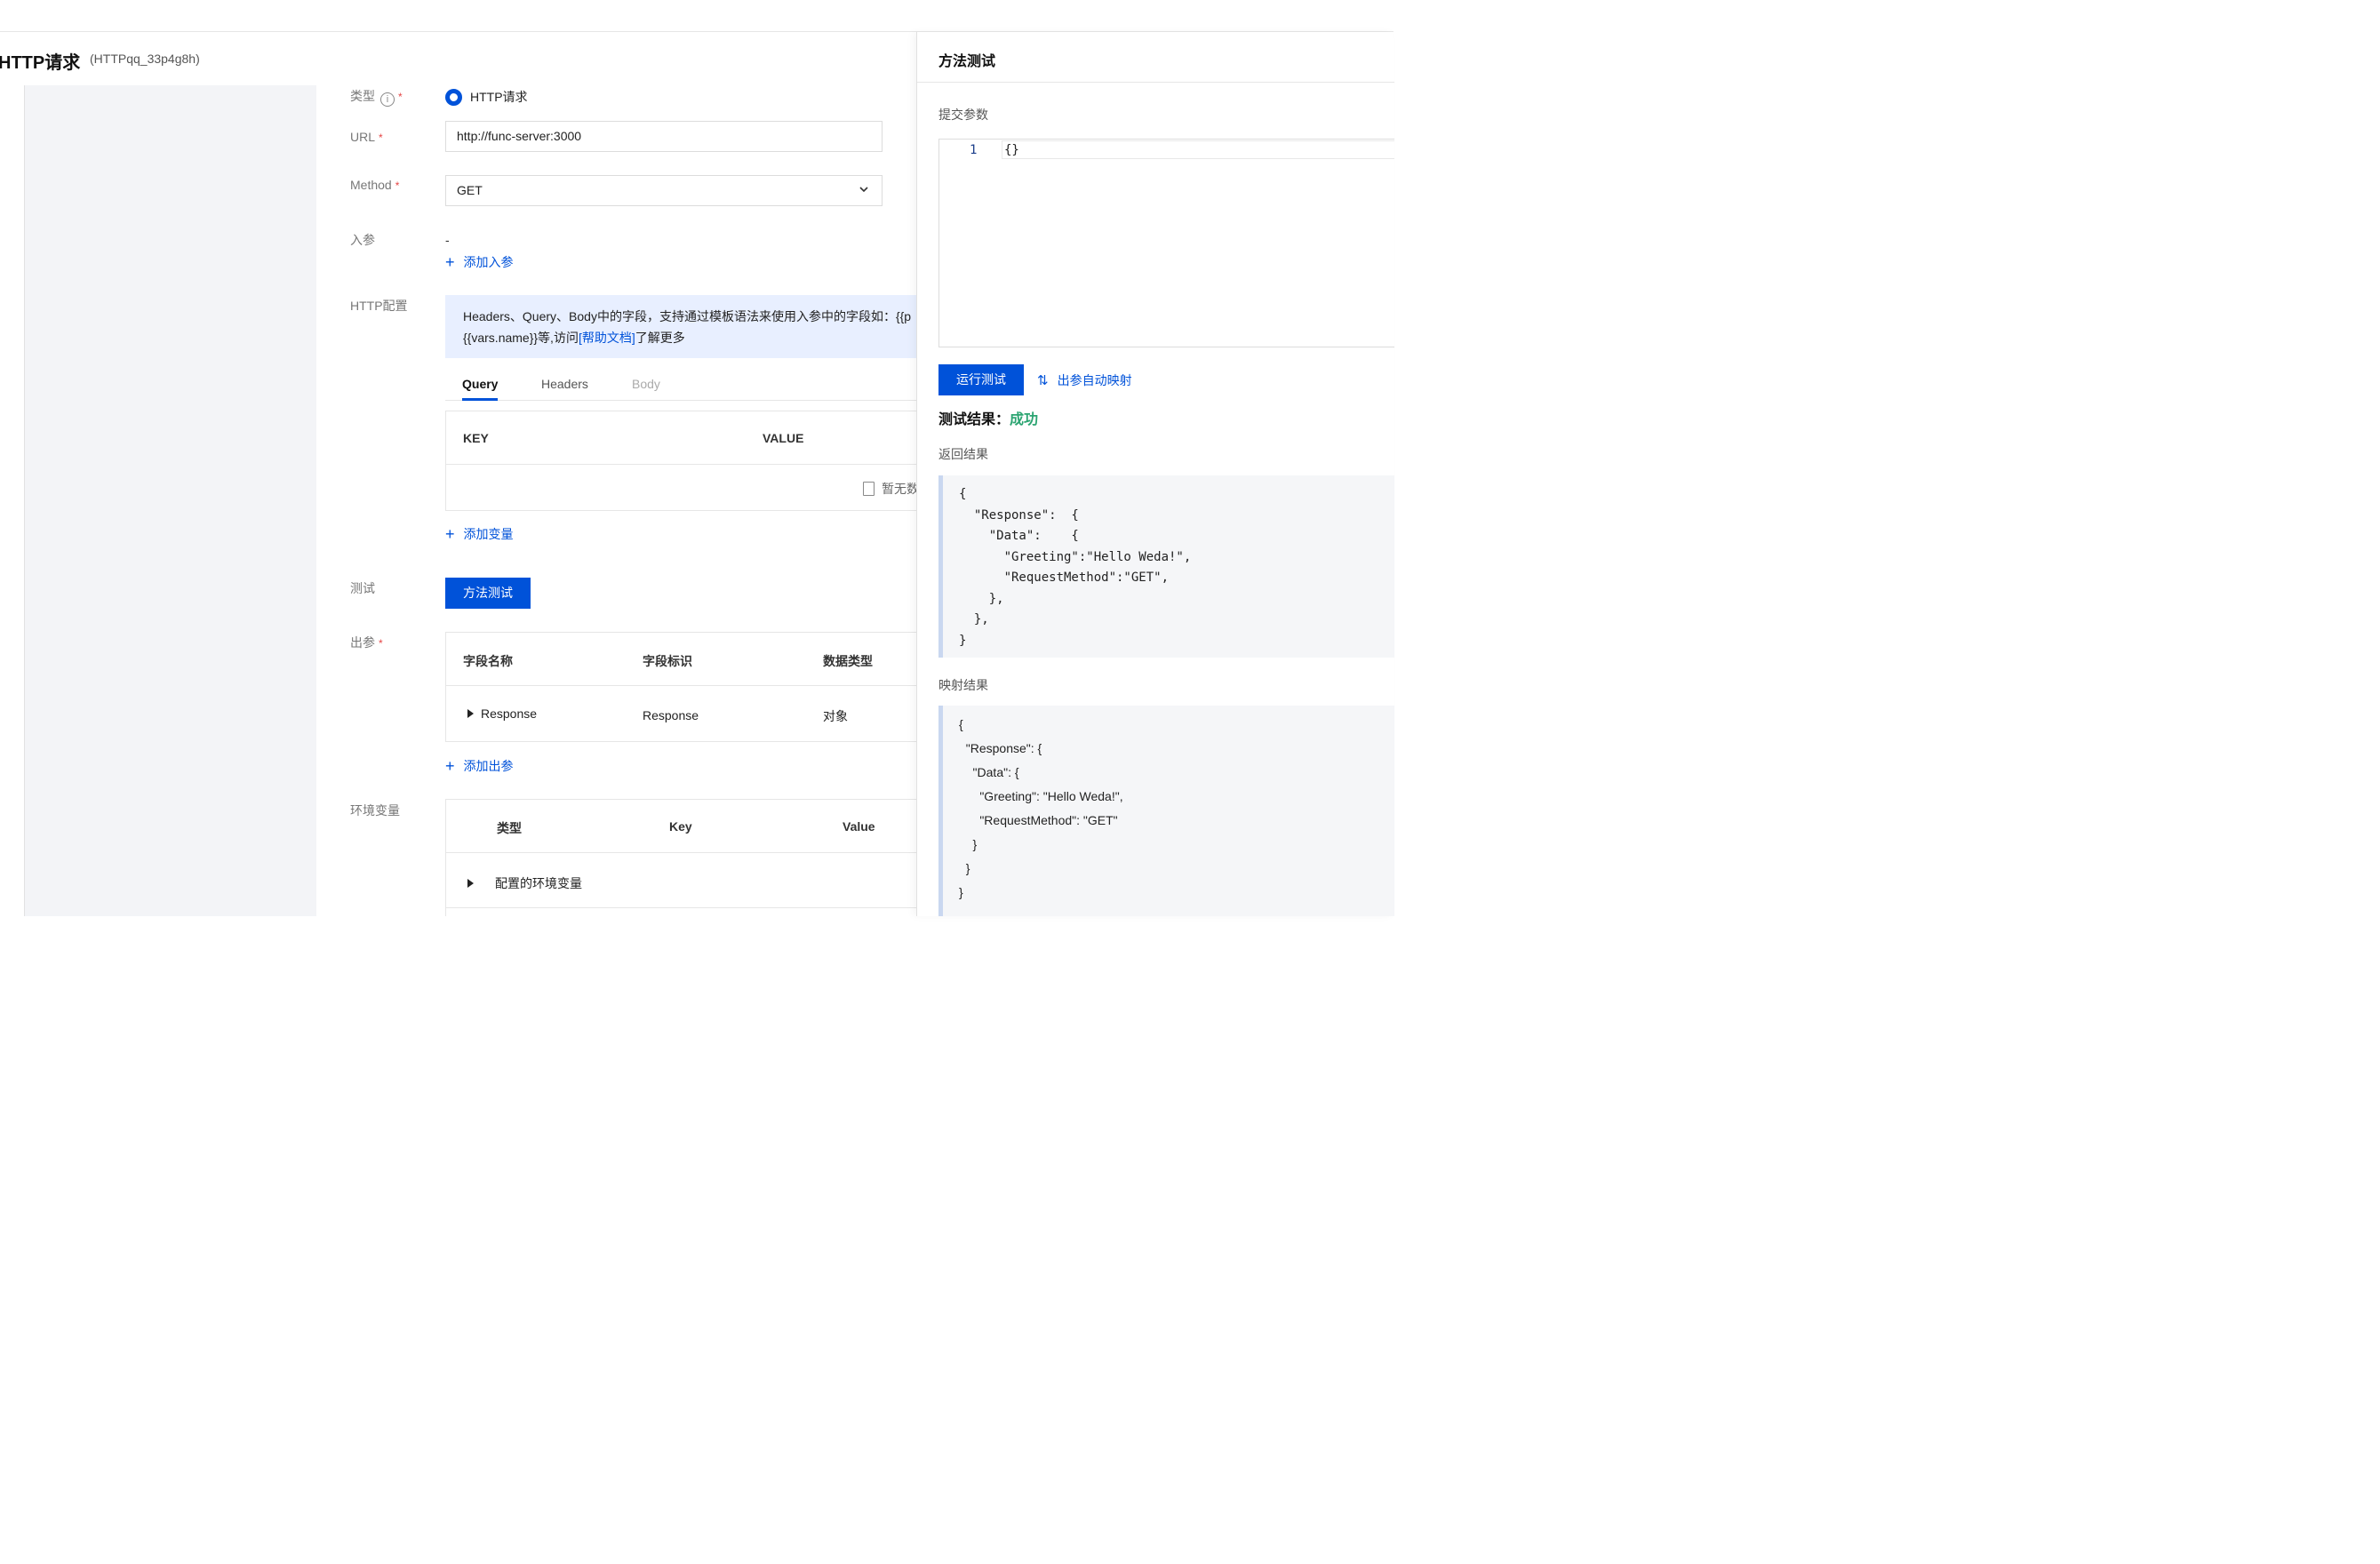 This screenshot has width=2380, height=1564. I want to click on method-select: GET, so click(664, 191).